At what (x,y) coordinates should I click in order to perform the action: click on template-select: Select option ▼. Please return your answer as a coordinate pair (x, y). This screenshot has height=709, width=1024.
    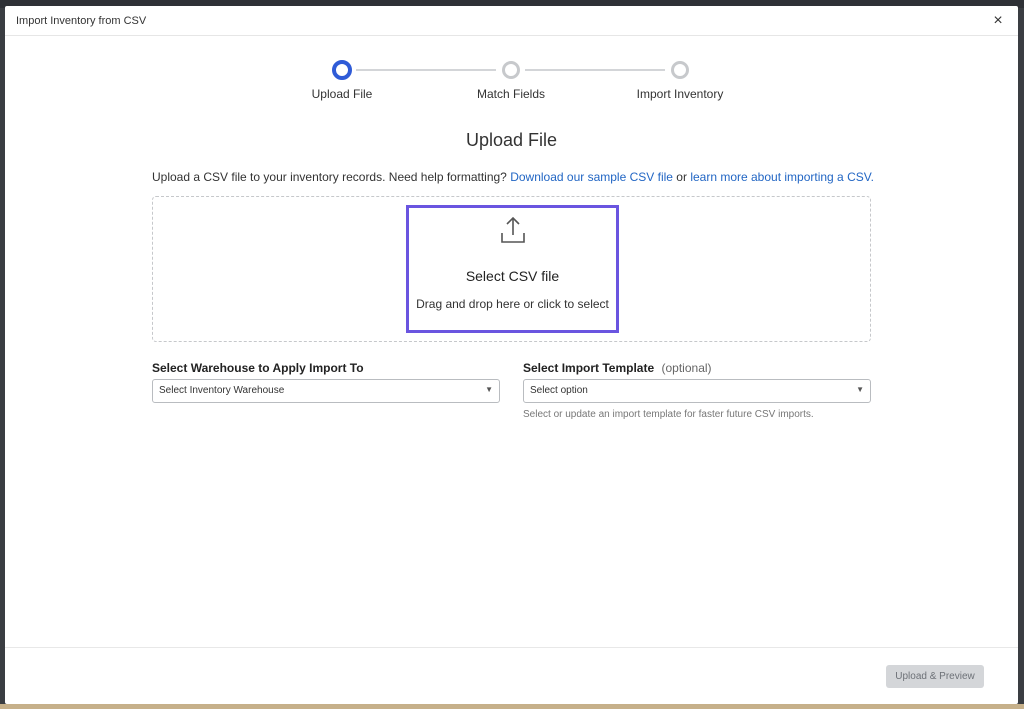
    Looking at the image, I should click on (697, 391).